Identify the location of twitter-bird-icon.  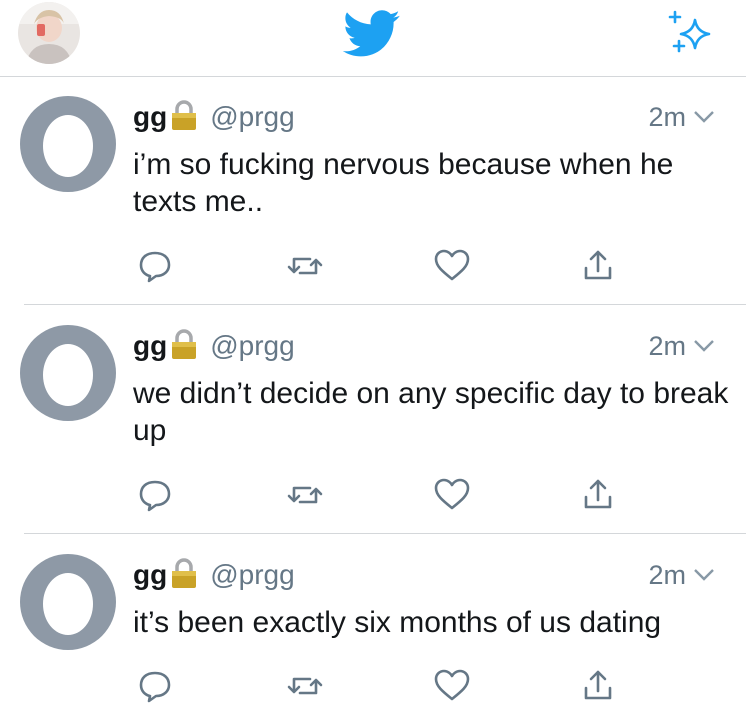
(371, 34).